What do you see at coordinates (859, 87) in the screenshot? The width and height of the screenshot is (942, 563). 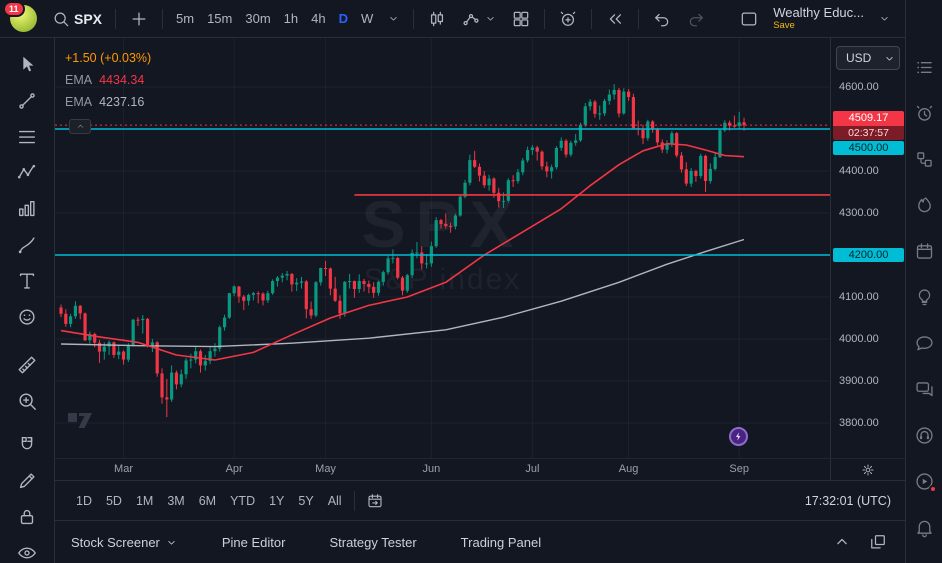 I see `price-label: 4600.00` at bounding box center [859, 87].